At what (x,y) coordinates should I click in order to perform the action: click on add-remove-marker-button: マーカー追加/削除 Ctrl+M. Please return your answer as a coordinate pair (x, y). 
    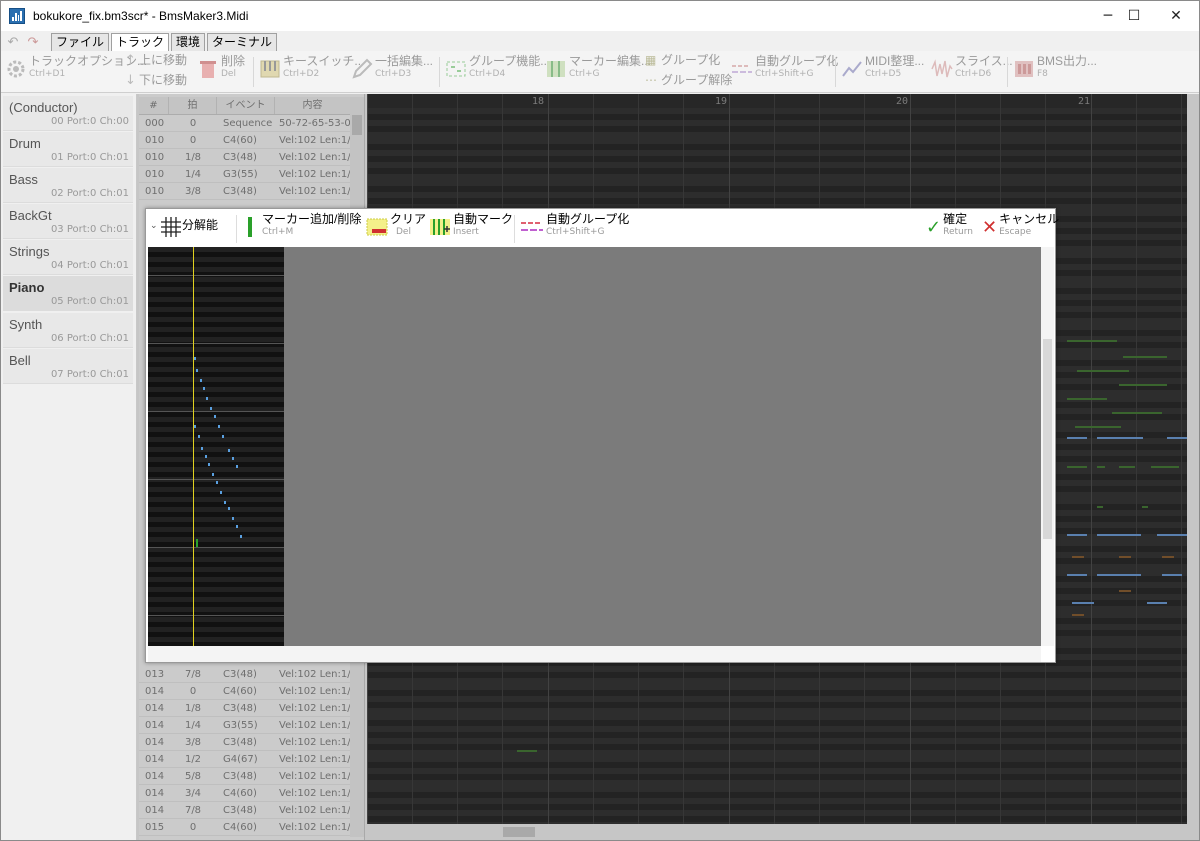
    Looking at the image, I should click on (301, 228).